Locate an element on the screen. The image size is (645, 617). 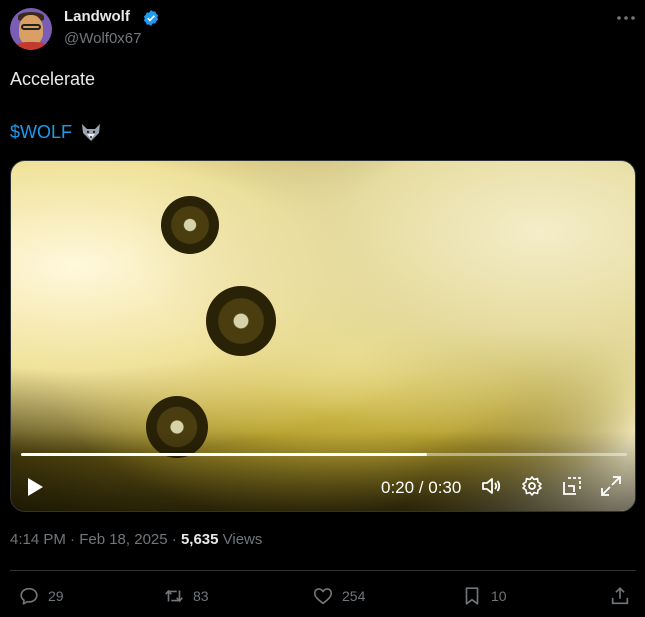
repost-icon is located at coordinates (174, 596).